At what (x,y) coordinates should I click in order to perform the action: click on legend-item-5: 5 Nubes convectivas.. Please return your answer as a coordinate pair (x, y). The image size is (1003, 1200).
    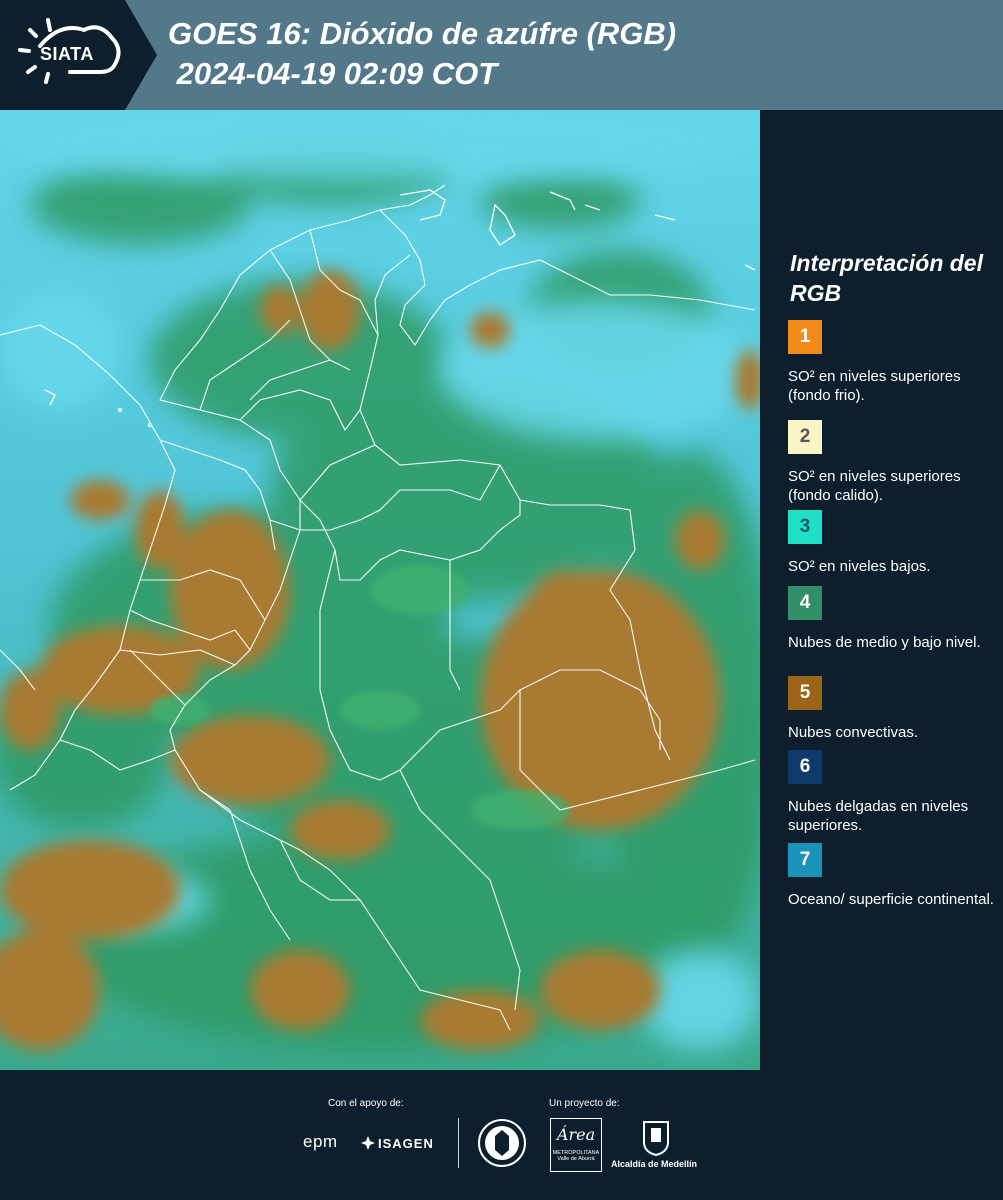
    Looking at the image, I should click on (893, 709).